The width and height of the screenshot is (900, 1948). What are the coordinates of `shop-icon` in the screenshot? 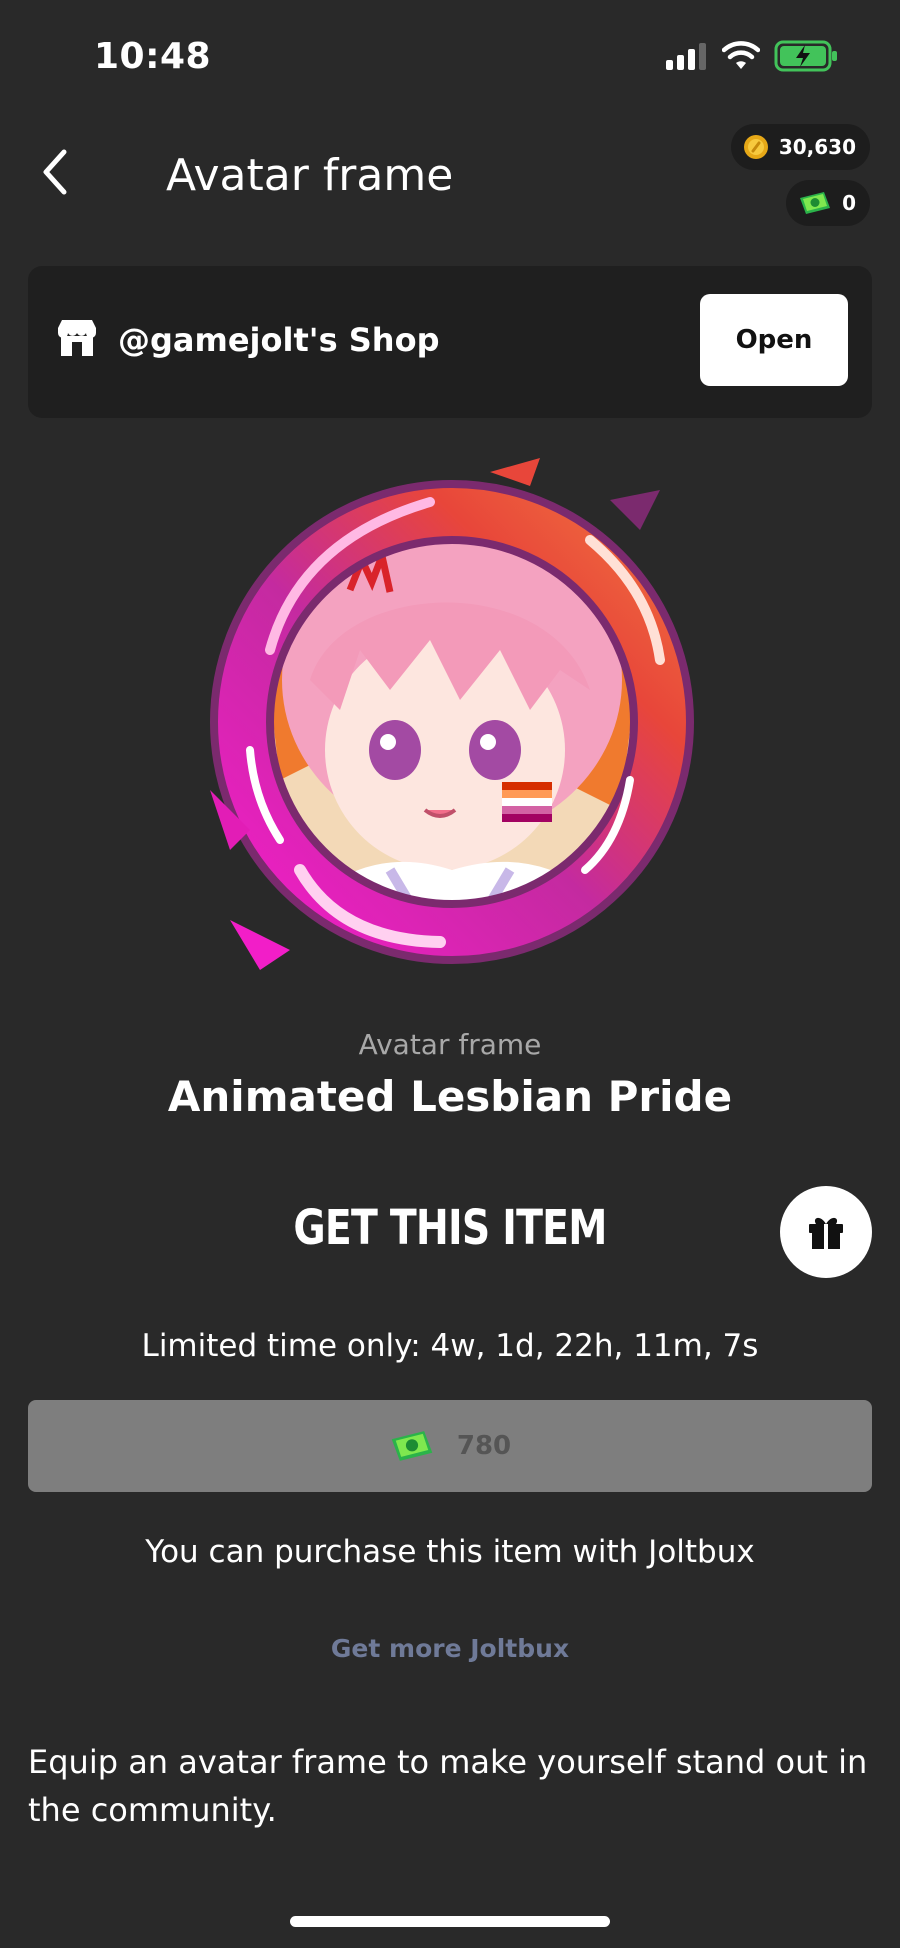 It's located at (77, 338).